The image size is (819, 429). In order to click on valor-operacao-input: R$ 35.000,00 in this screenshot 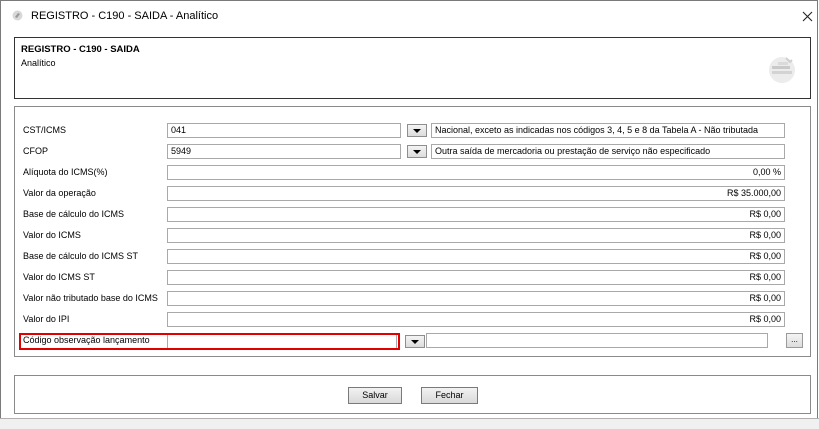, I will do `click(476, 193)`.